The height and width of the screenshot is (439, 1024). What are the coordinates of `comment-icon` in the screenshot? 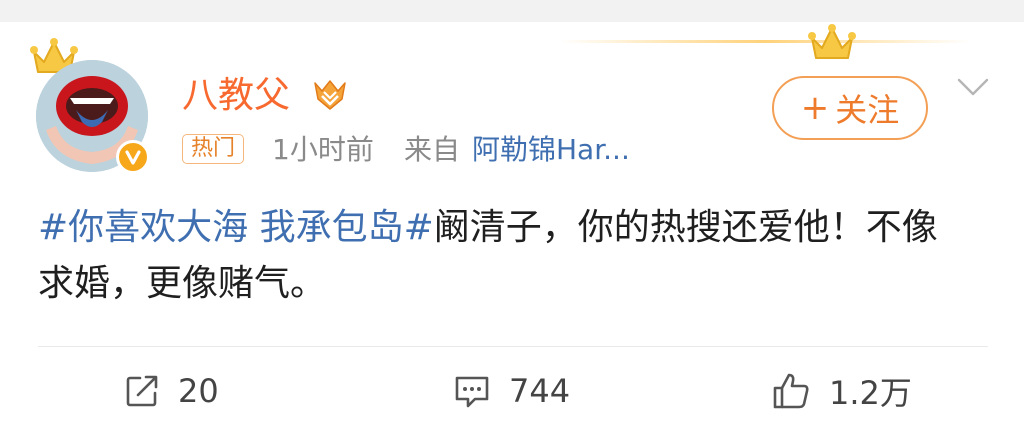 It's located at (472, 392).